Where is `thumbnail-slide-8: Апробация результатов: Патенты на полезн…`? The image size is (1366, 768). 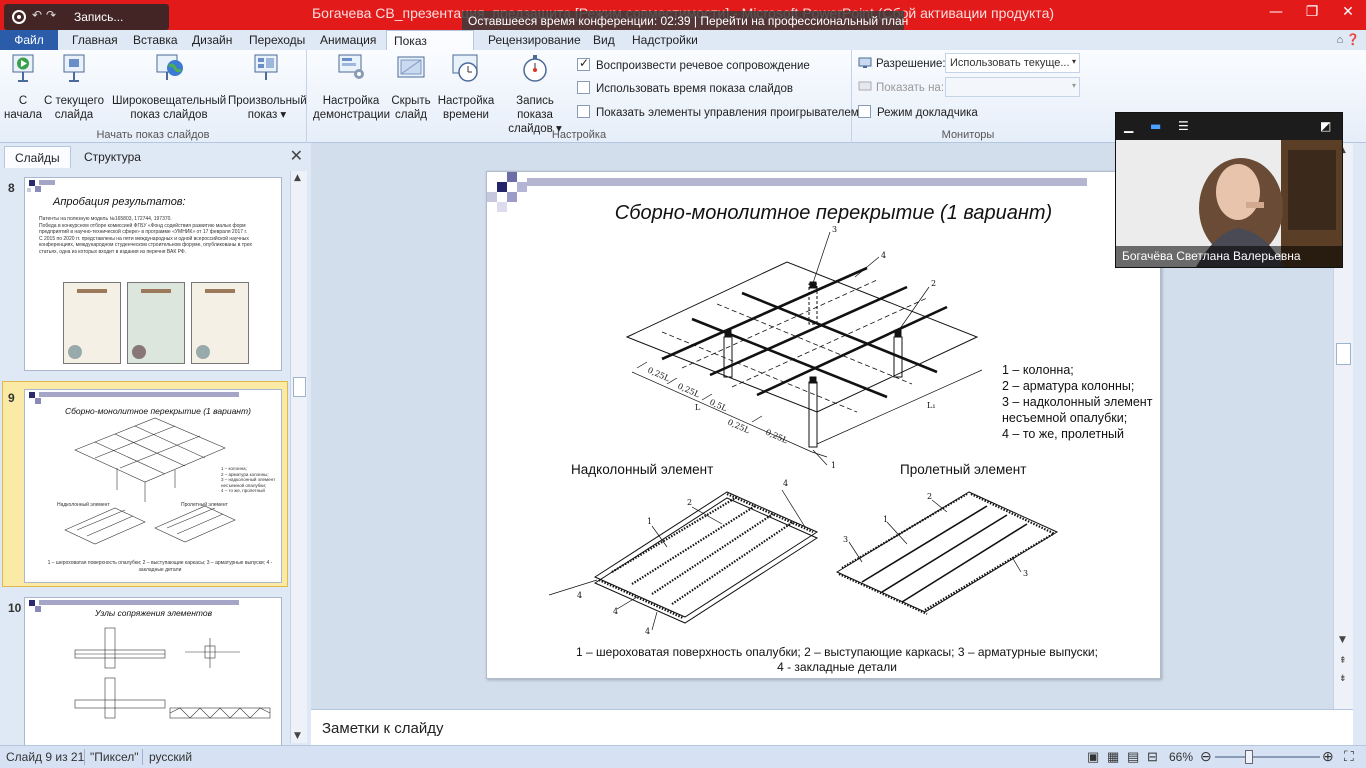 thumbnail-slide-8: Апробация результатов: Патенты на полезн… is located at coordinates (153, 274).